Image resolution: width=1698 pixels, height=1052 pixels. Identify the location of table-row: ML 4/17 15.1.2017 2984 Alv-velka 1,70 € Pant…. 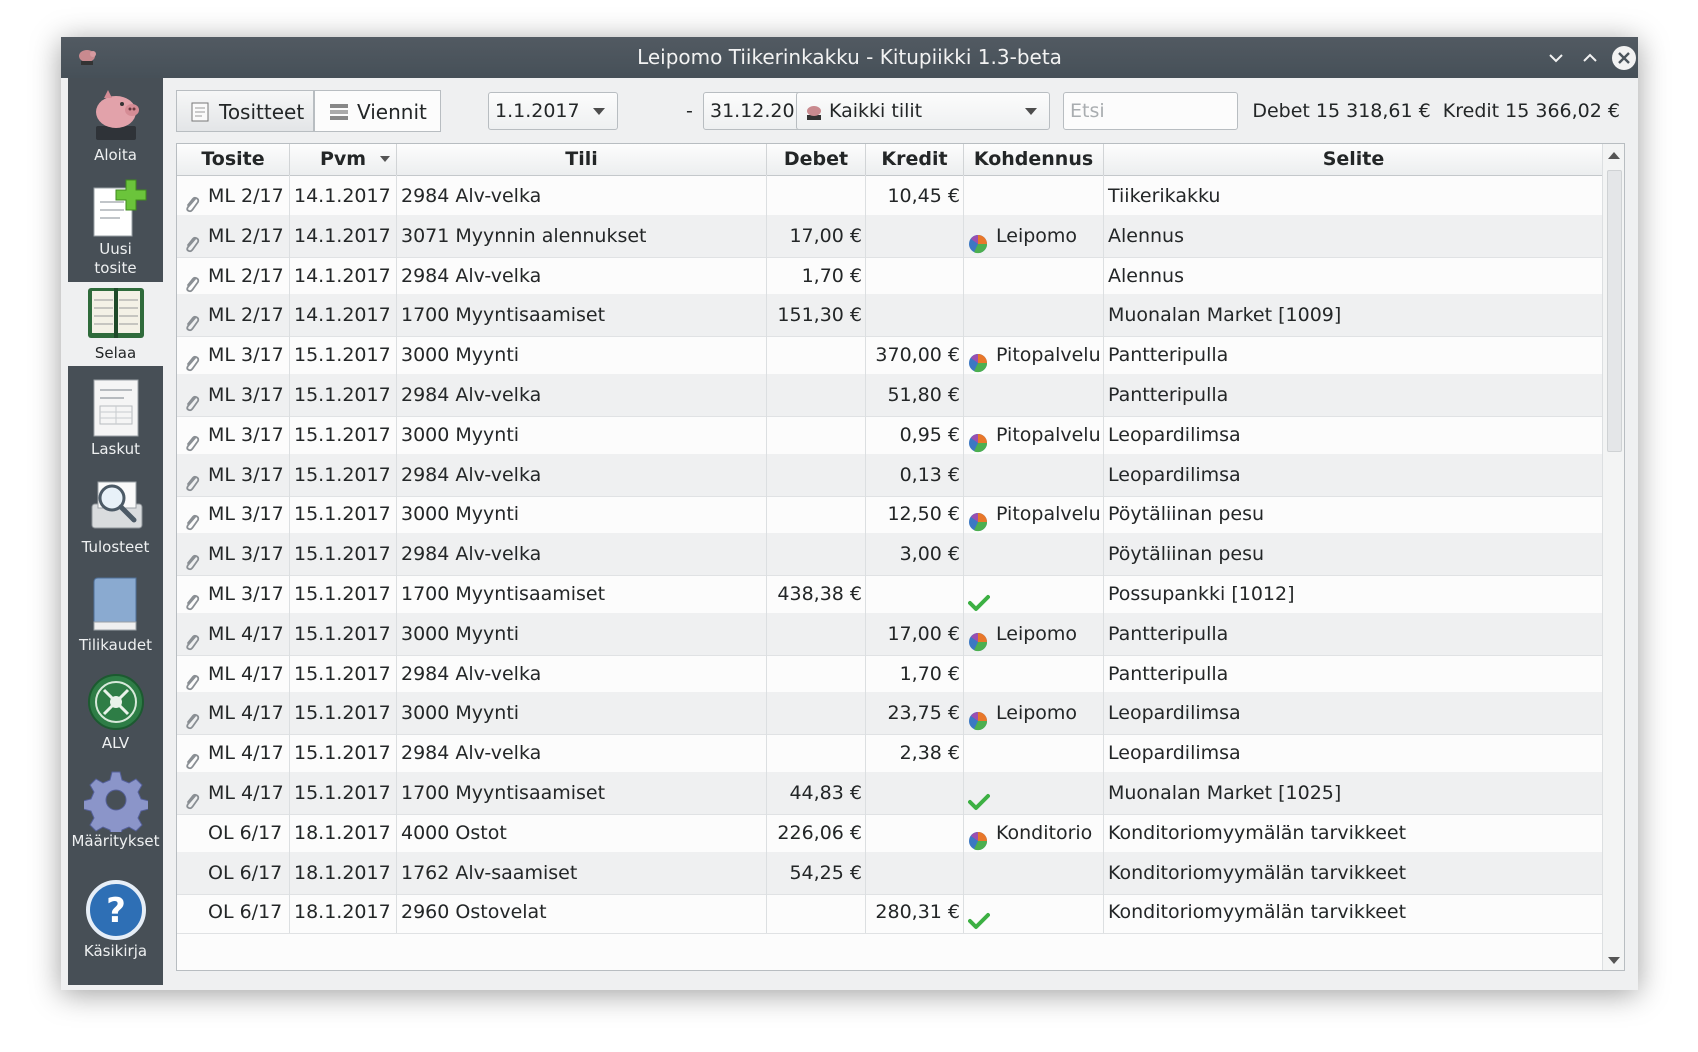
(890, 674).